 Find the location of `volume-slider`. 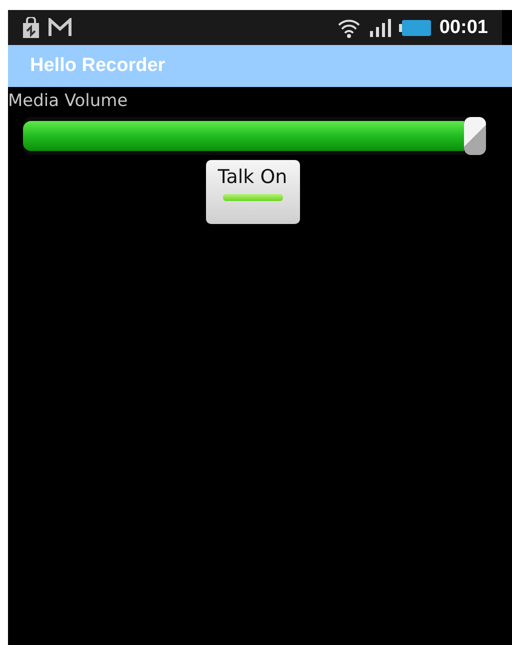

volume-slider is located at coordinates (254, 136).